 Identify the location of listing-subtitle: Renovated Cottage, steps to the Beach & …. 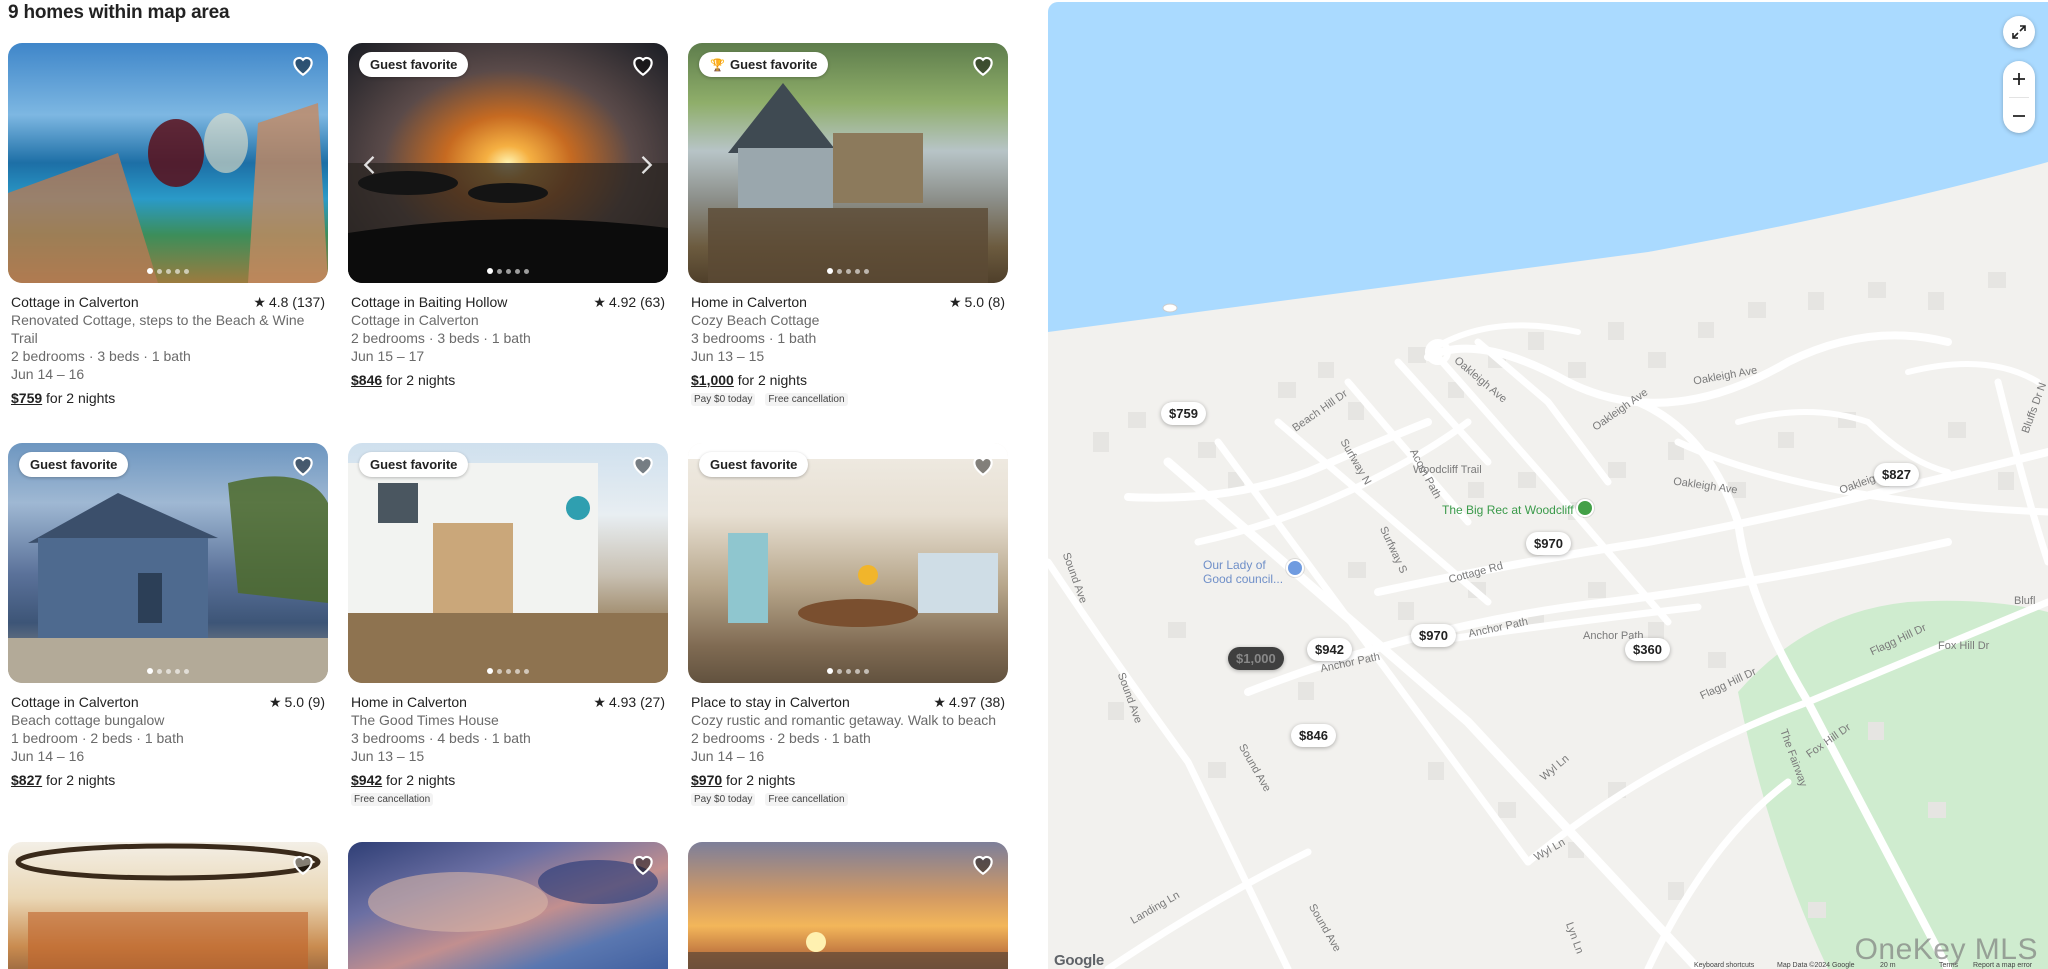
(158, 329).